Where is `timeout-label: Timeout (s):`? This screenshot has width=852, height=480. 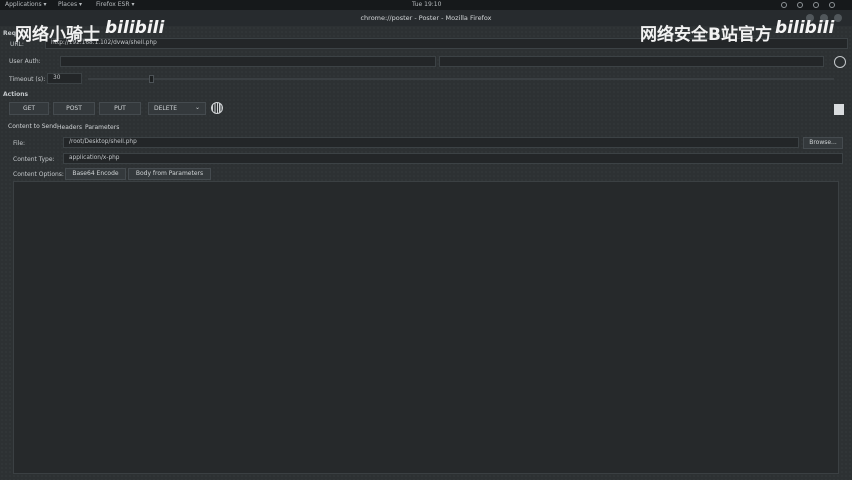
timeout-label: Timeout (s): is located at coordinates (27, 79).